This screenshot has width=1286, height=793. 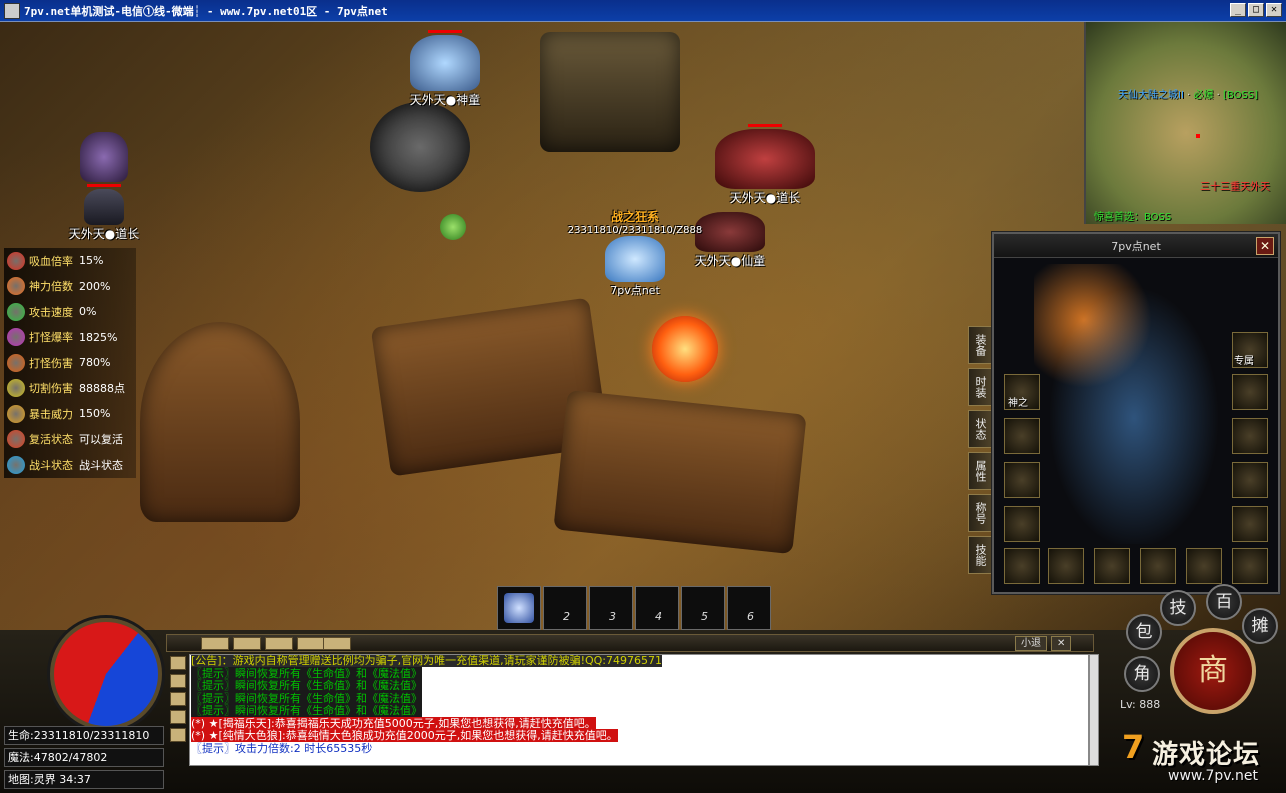 I want to click on minimap-zone-name: 天仙大陆之城II, so click(x=1151, y=95).